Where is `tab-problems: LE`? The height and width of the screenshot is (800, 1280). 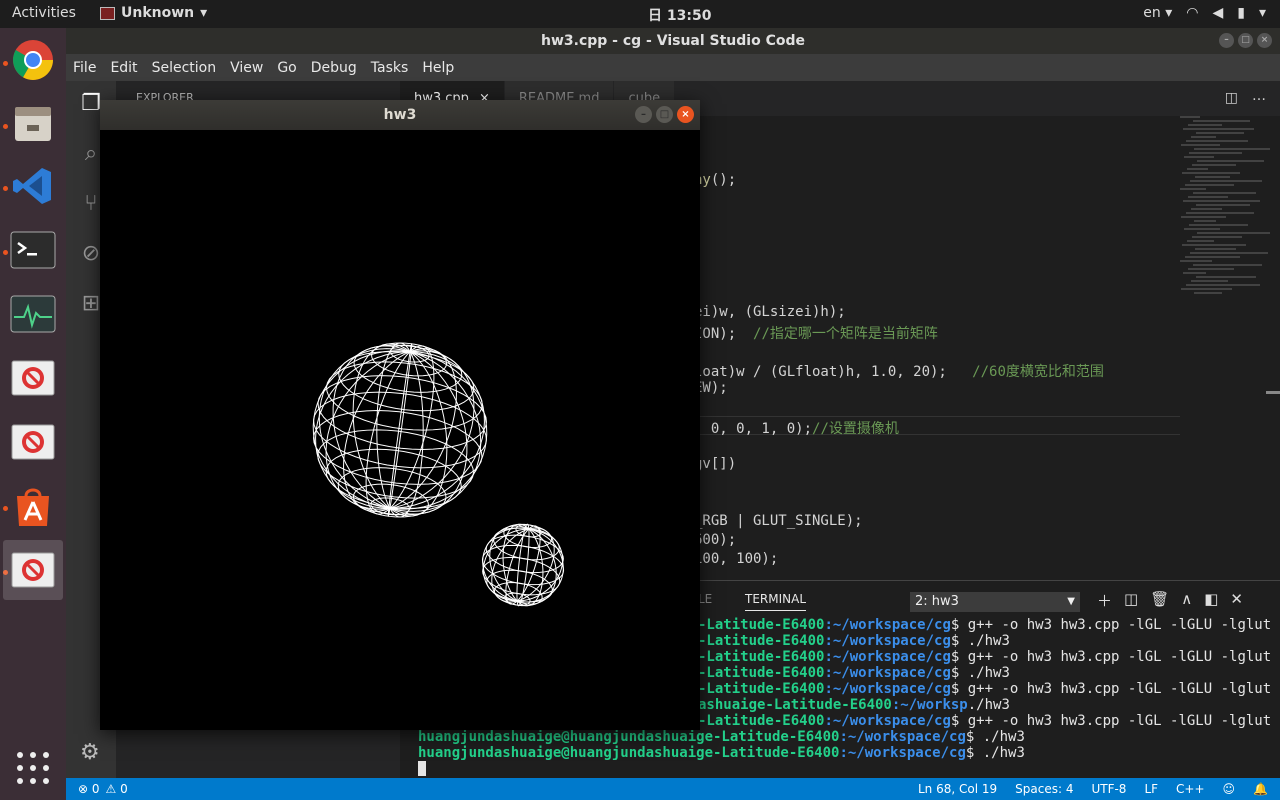
tab-problems: LE is located at coordinates (705, 599).